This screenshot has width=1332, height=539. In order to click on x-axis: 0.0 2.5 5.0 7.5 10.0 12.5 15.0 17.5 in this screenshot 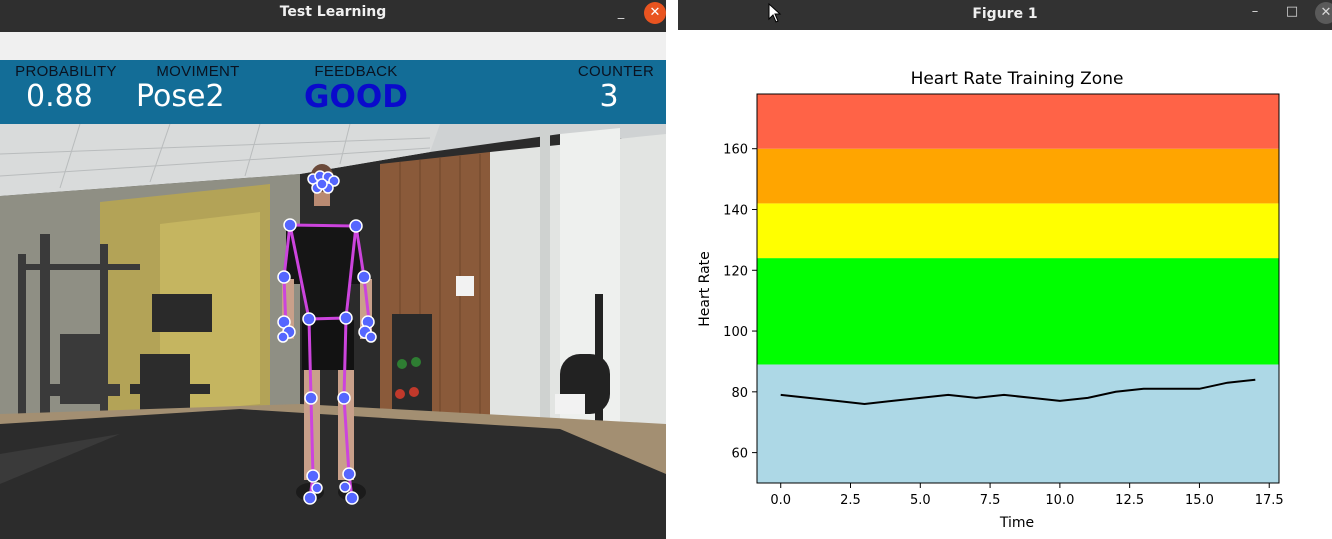, I will do `click(1027, 495)`.